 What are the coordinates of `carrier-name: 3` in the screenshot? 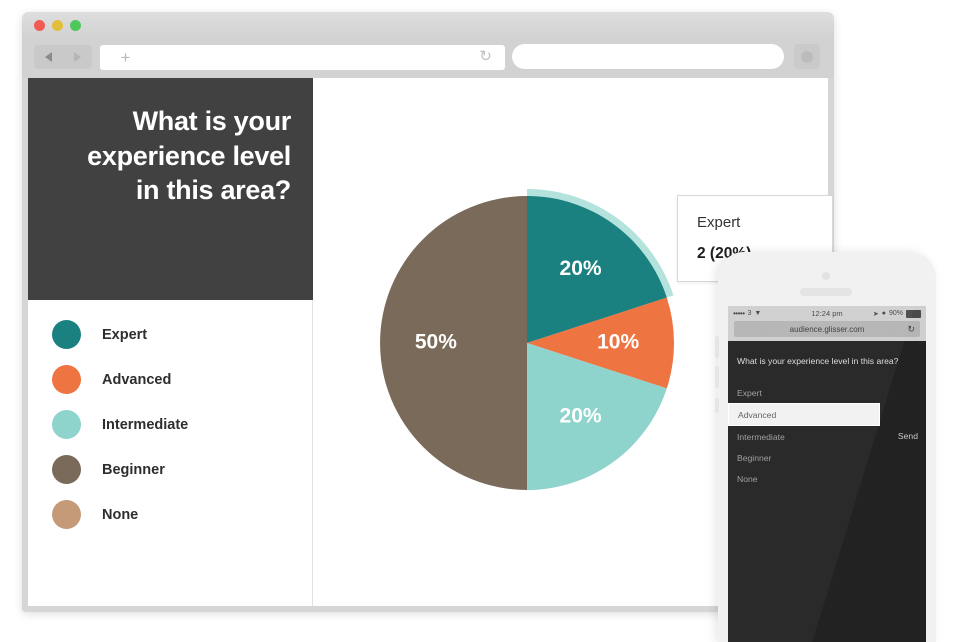 It's located at (749, 313).